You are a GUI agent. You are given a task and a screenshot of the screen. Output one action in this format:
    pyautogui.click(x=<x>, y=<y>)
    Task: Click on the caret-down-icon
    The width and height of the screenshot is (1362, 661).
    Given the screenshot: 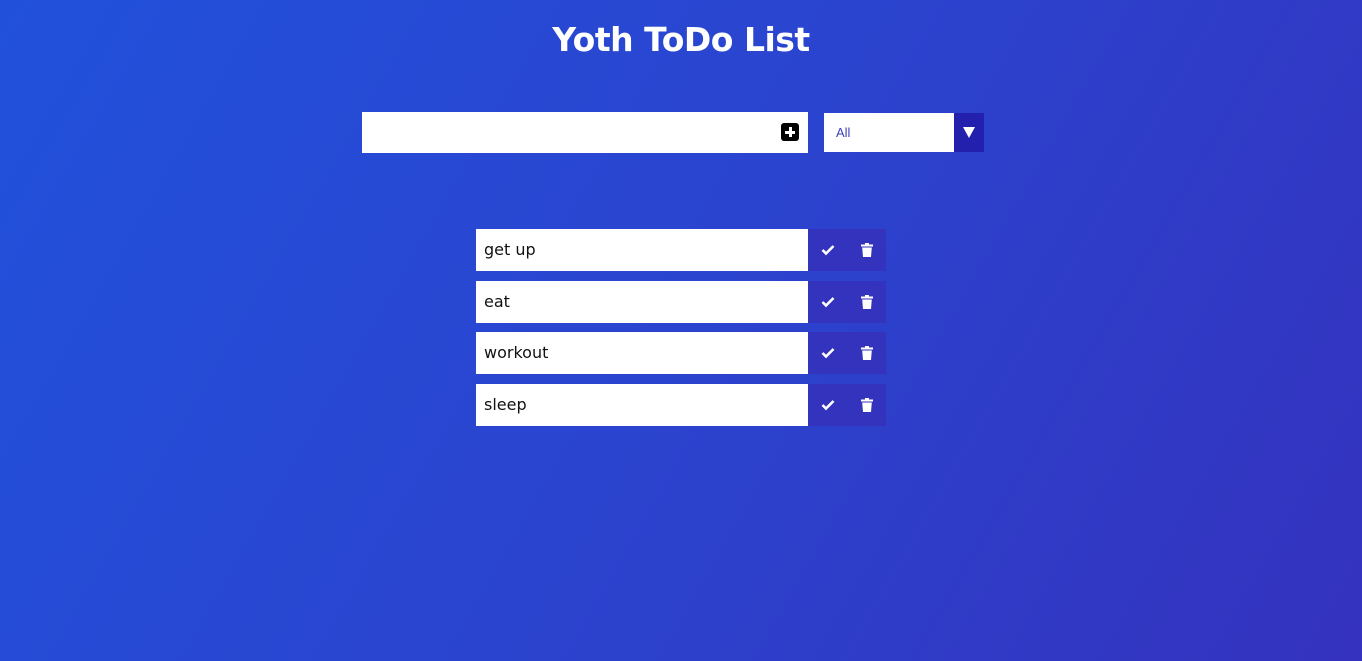 What is the action you would take?
    pyautogui.click(x=969, y=132)
    